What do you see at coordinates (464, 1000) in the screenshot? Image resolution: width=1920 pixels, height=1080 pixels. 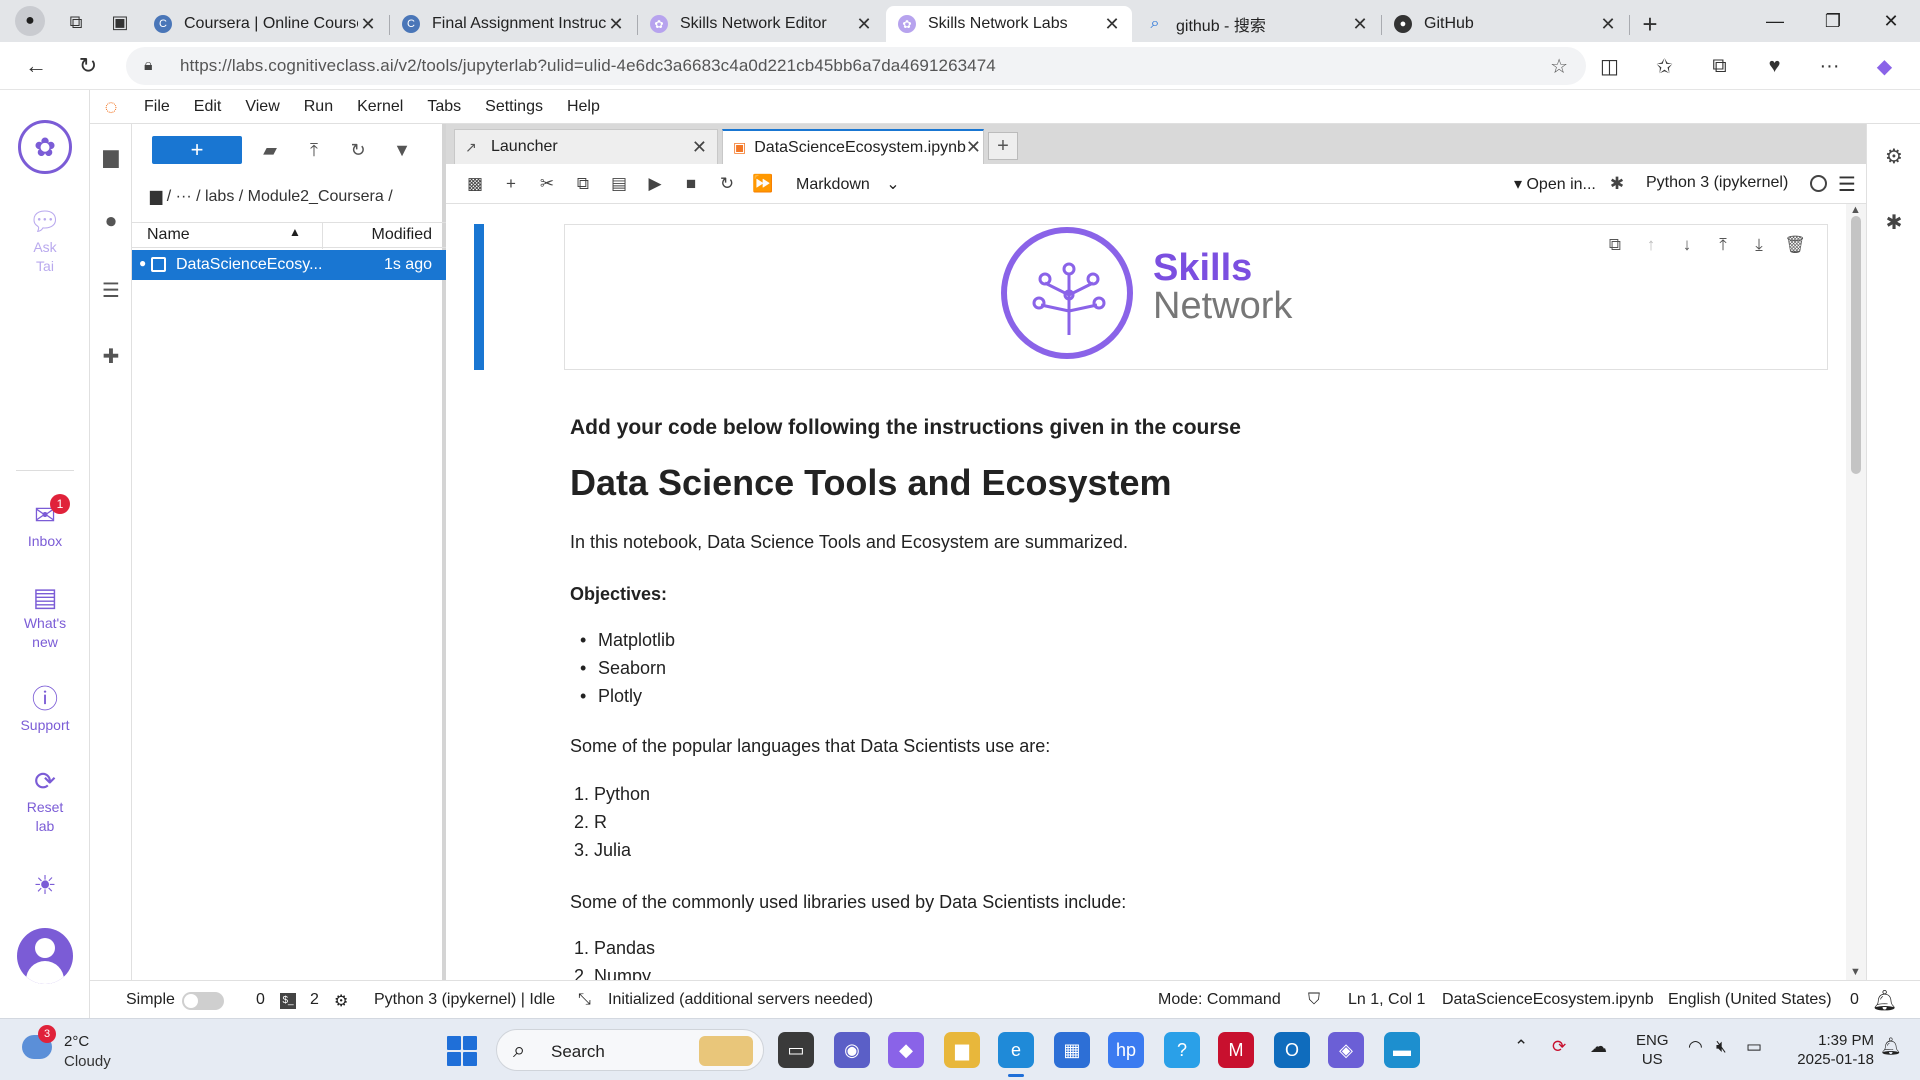 I see `kernel-status-text: Python 3 (ipykernel) | Idle` at bounding box center [464, 1000].